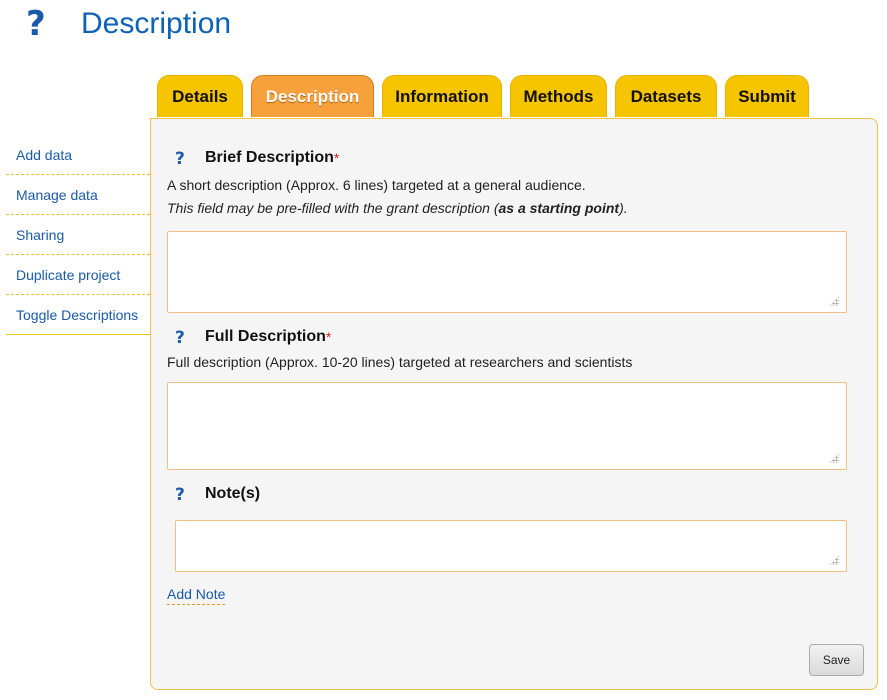 The height and width of the screenshot is (700, 887). I want to click on page-title: Description, so click(156, 23).